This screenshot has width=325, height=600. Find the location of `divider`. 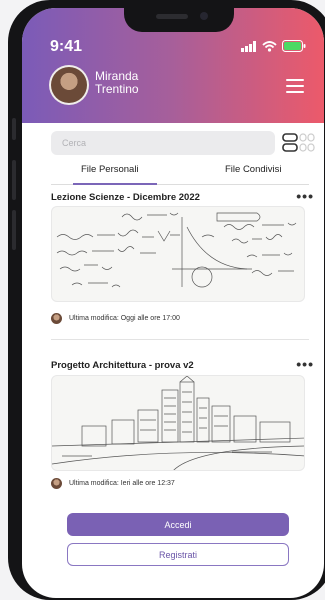

divider is located at coordinates (180, 339).